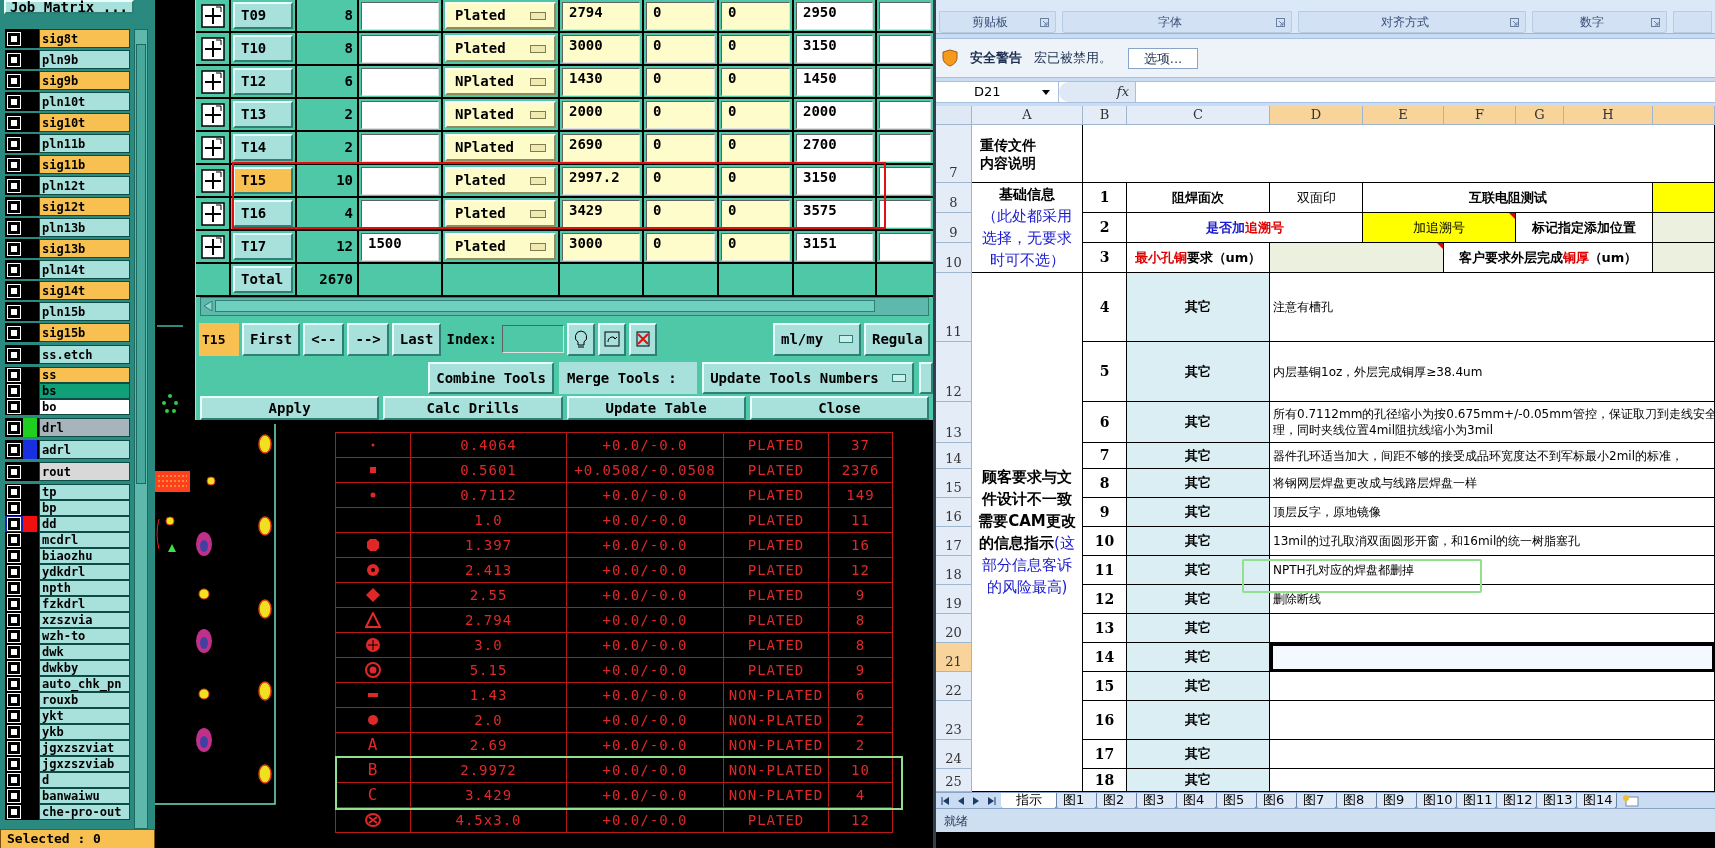 The width and height of the screenshot is (1715, 848). I want to click on tool-button: T16, so click(263, 213).